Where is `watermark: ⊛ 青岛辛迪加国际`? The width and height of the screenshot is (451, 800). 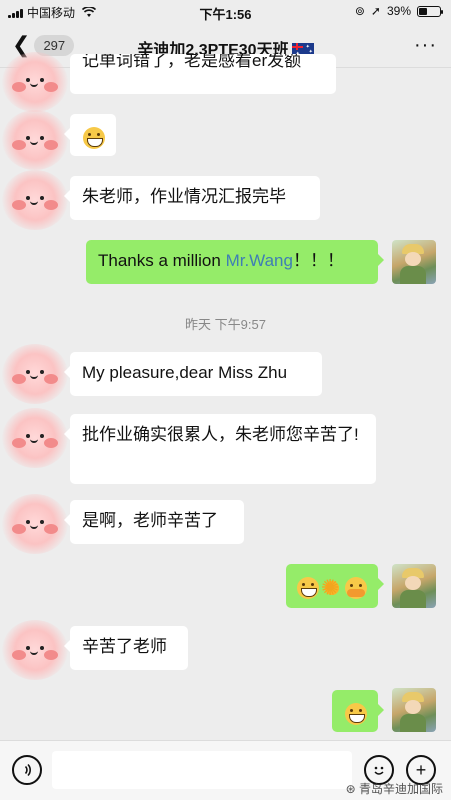 watermark: ⊛ 青岛辛迪加国际 is located at coordinates (394, 789).